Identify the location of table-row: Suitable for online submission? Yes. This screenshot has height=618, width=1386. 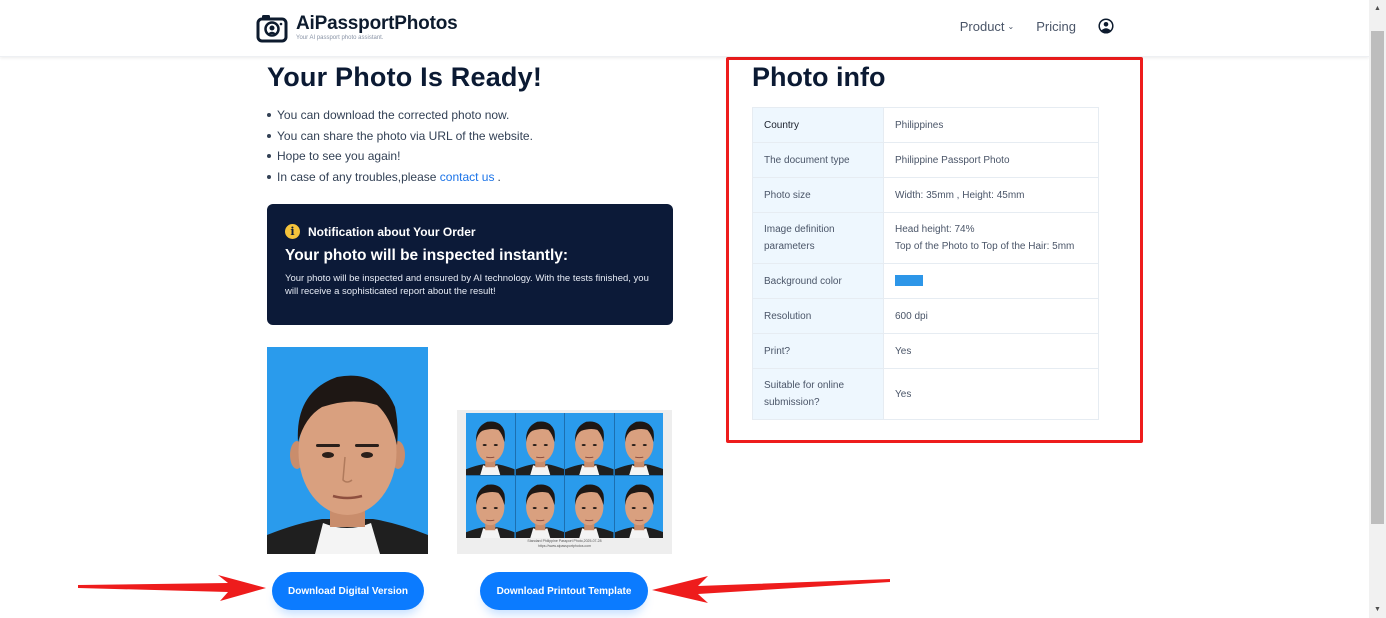
(925, 394).